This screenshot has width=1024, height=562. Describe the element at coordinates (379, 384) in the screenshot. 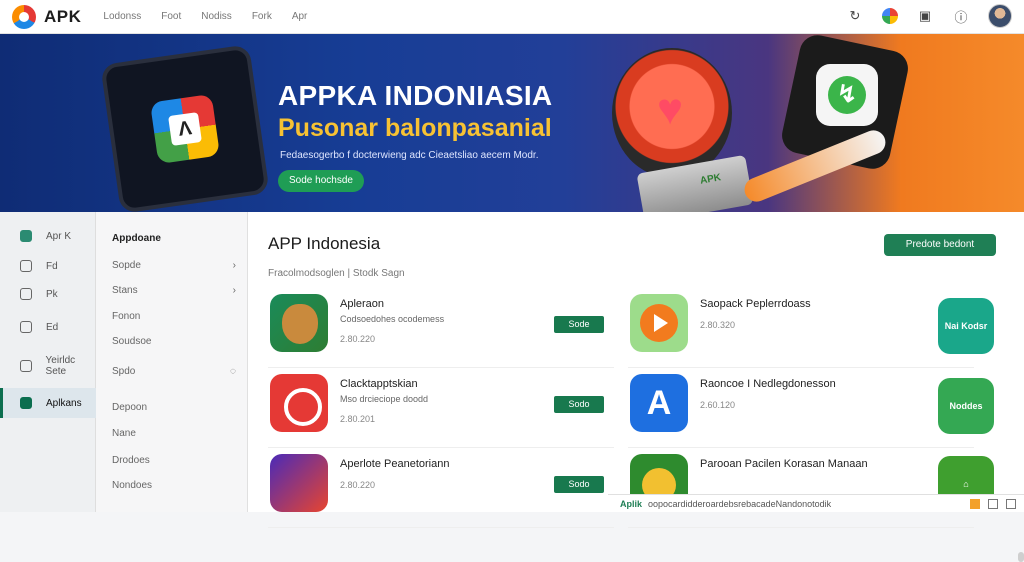

I see `app-name: Clacktapptskian` at that location.